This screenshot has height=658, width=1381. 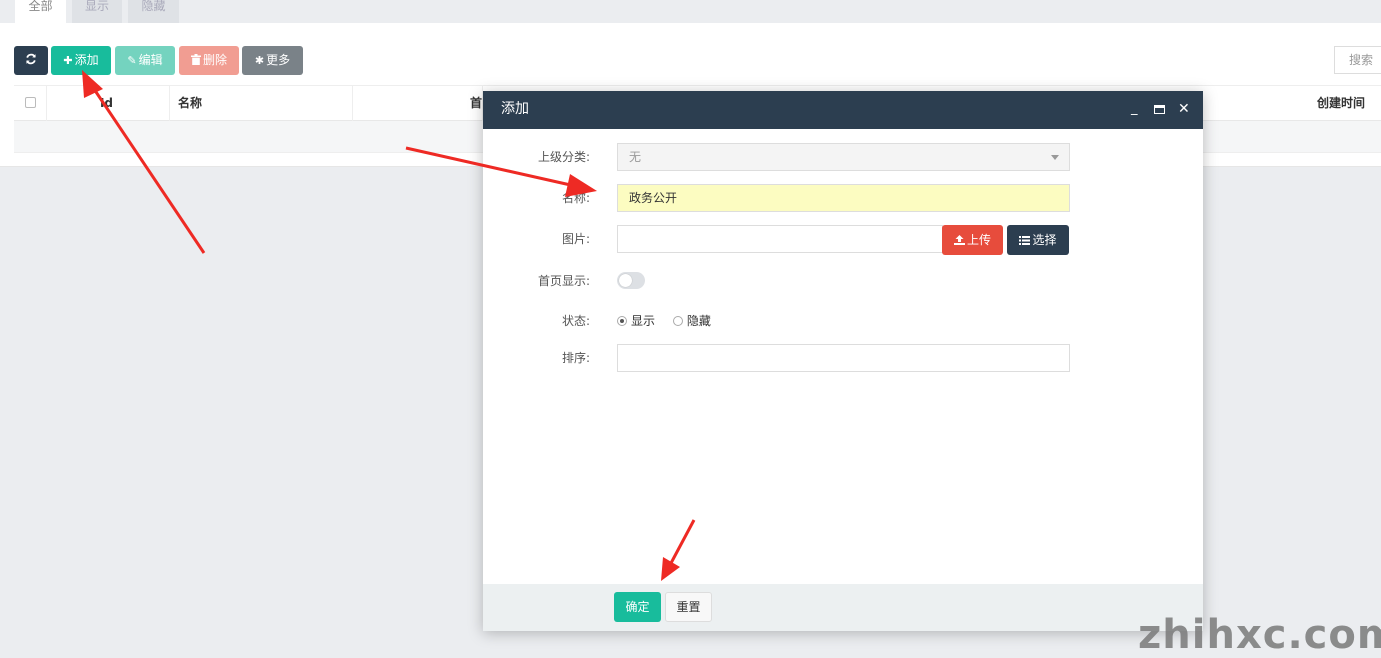 What do you see at coordinates (688, 607) in the screenshot?
I see `reset-button: 重置` at bounding box center [688, 607].